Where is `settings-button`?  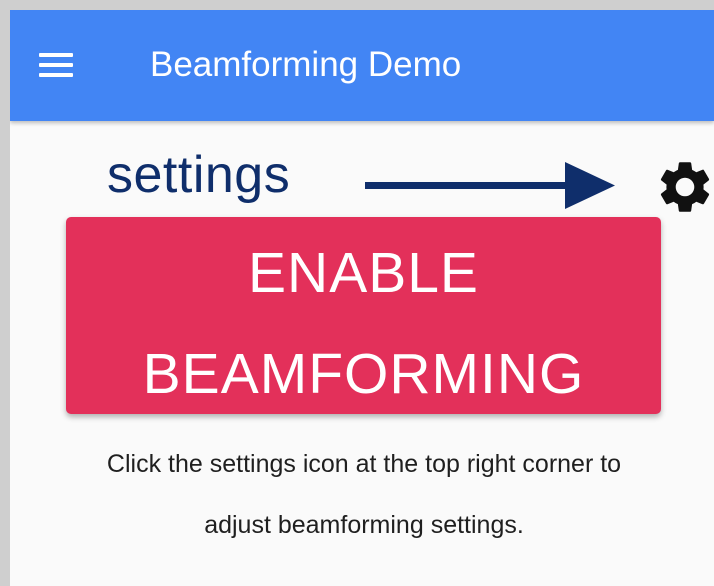 settings-button is located at coordinates (684, 187).